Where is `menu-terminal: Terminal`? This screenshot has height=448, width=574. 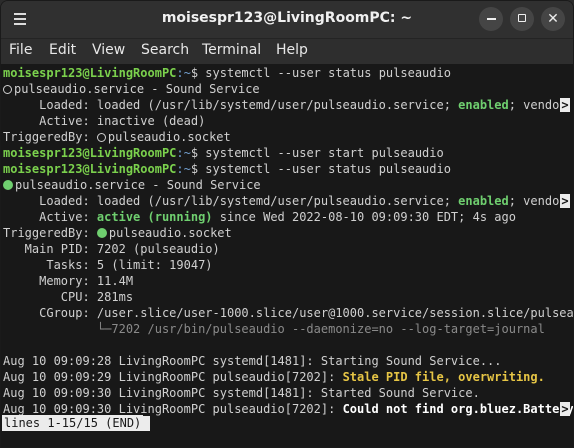 menu-terminal: Terminal is located at coordinates (231, 50).